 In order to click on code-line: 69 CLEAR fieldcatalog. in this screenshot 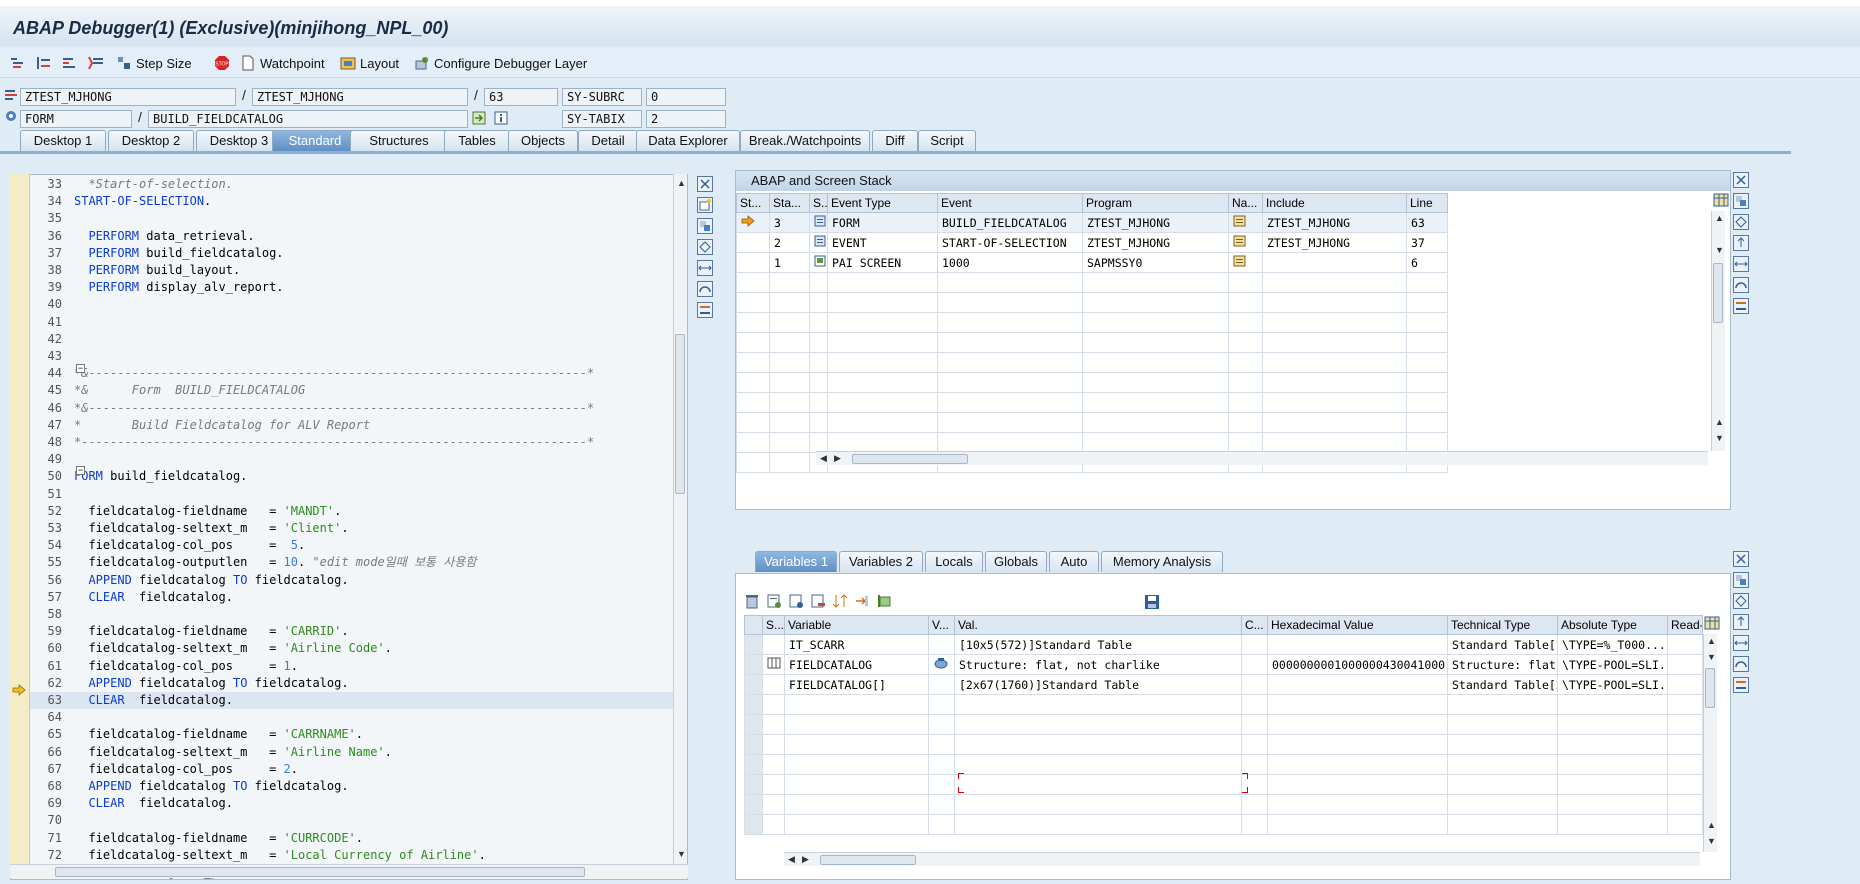, I will do `click(352, 803)`.